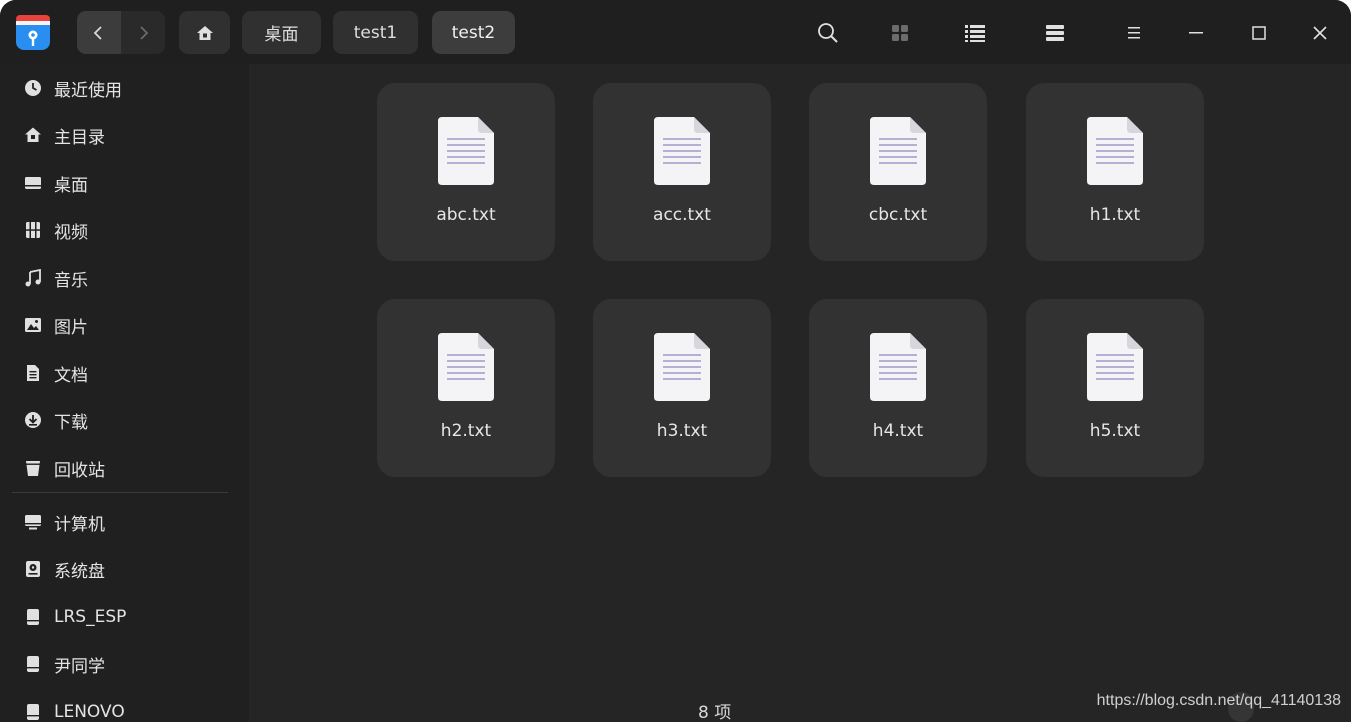 This screenshot has width=1351, height=722. I want to click on sidebar-item-label: 下载, so click(71, 422).